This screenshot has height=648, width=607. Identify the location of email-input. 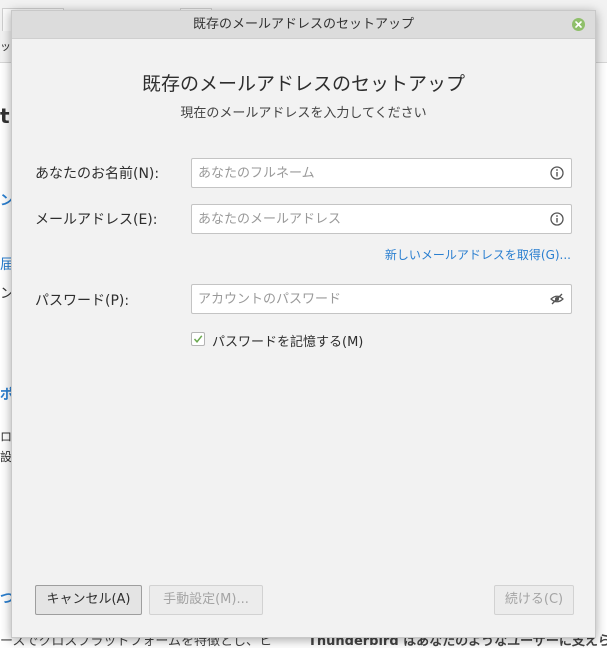
(365, 219).